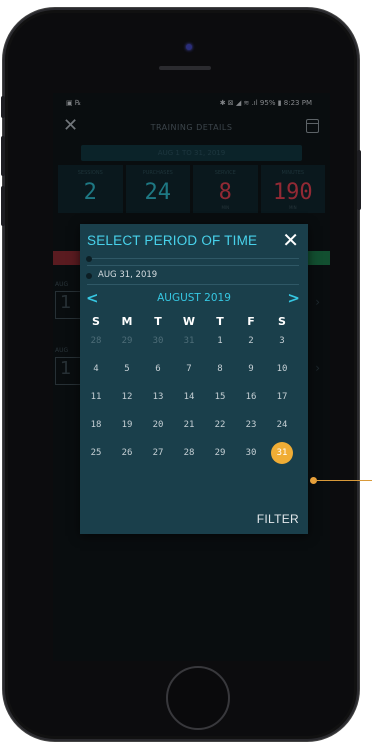 This screenshot has width=372, height=744. Describe the element at coordinates (251, 341) in the screenshot. I see `day-cell: 2` at that location.